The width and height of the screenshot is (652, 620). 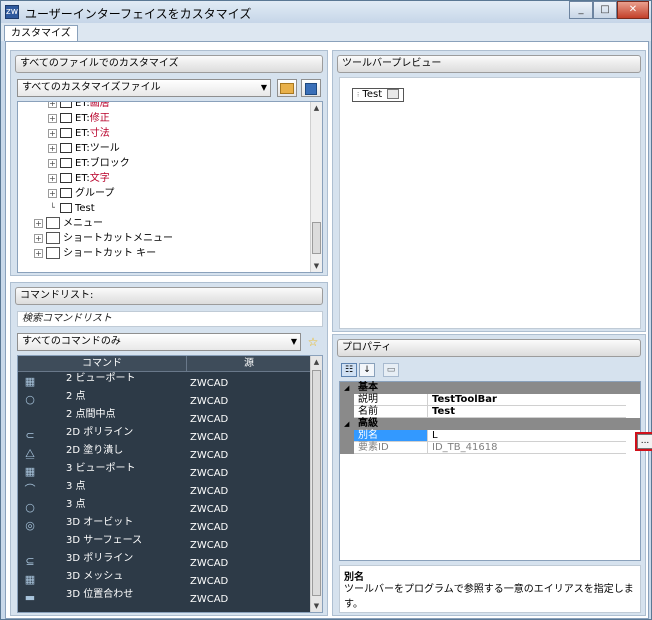 I want to click on property-value: TestToolBar, so click(x=527, y=400).